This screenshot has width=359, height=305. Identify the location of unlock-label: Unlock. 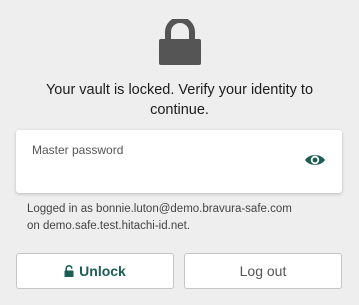
(102, 271).